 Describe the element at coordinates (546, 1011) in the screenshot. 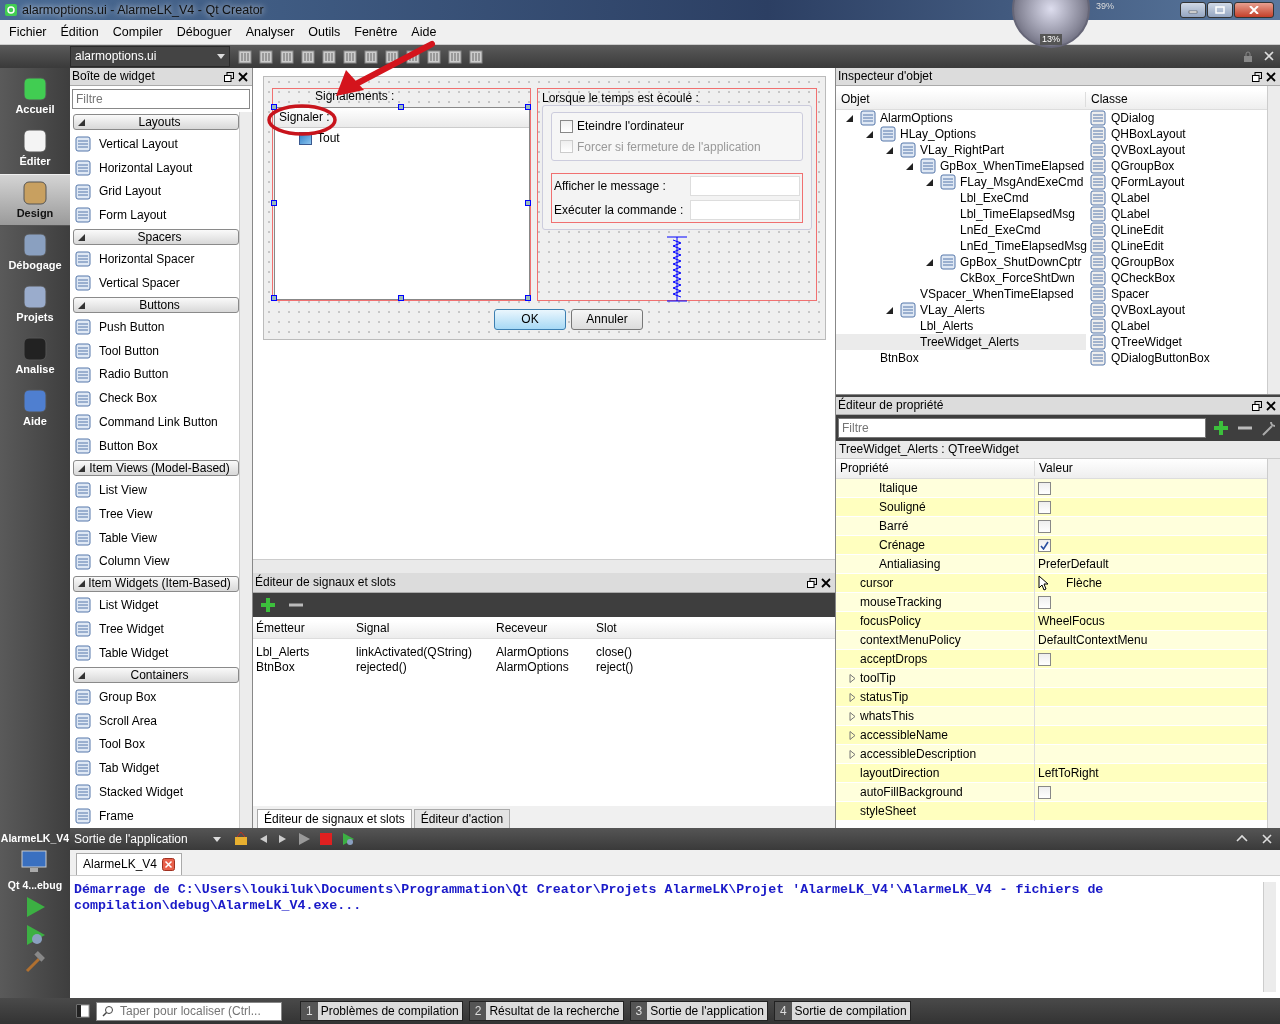

I see `output-pane-button: 2 Résultat de la recherche` at that location.